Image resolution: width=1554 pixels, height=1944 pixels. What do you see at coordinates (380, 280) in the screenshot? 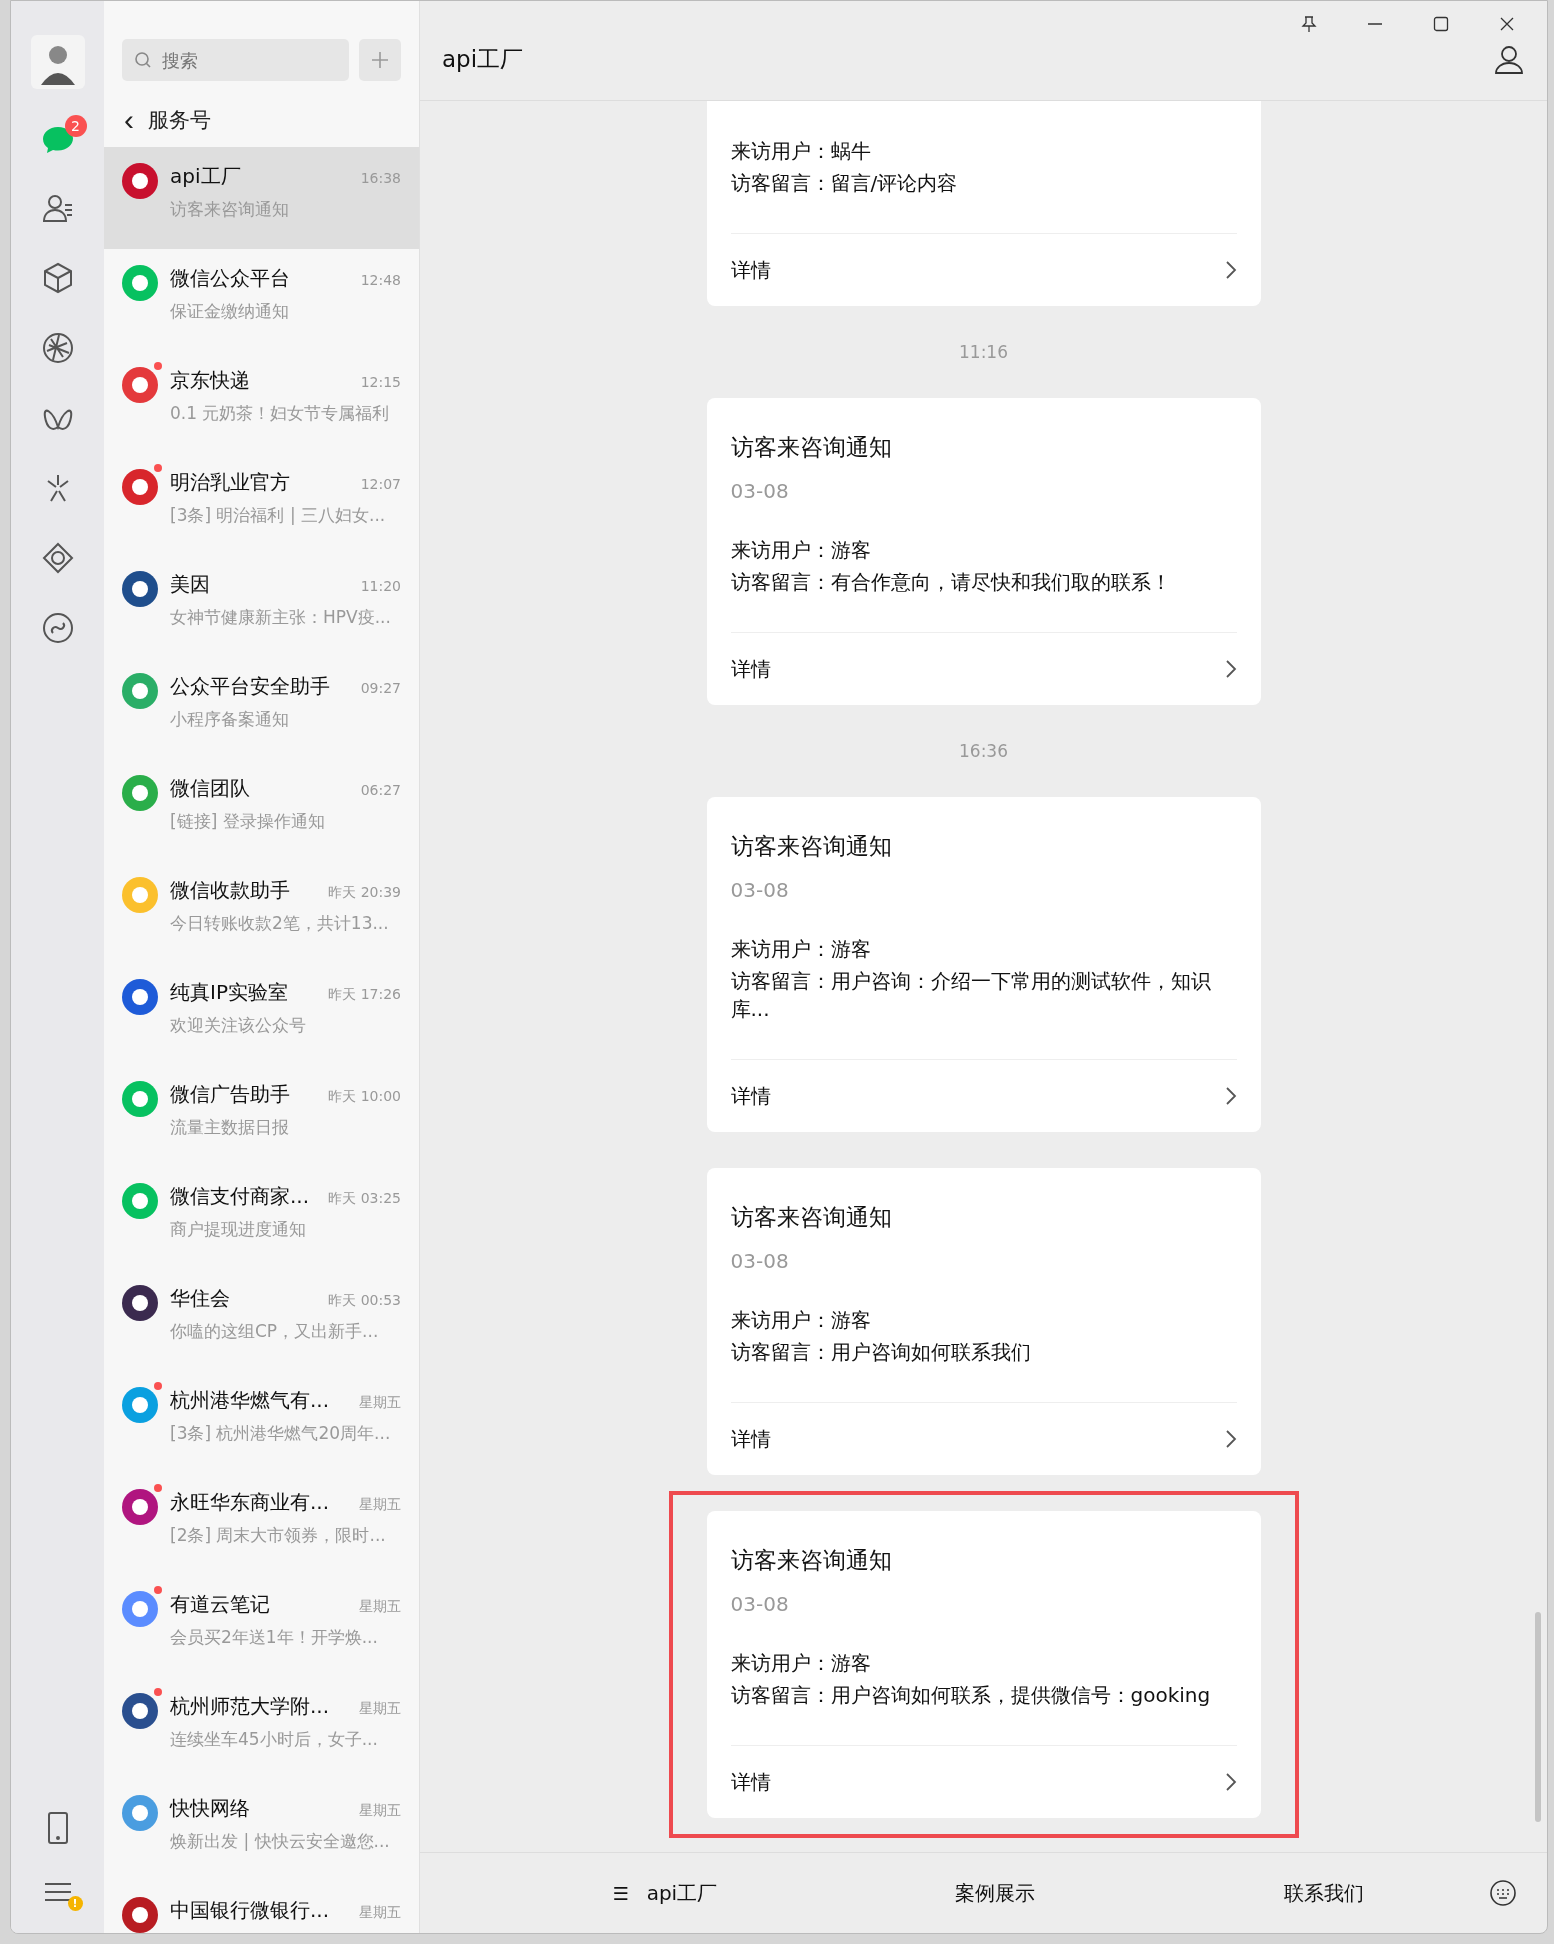
I see `conversation-time: 12:48` at bounding box center [380, 280].